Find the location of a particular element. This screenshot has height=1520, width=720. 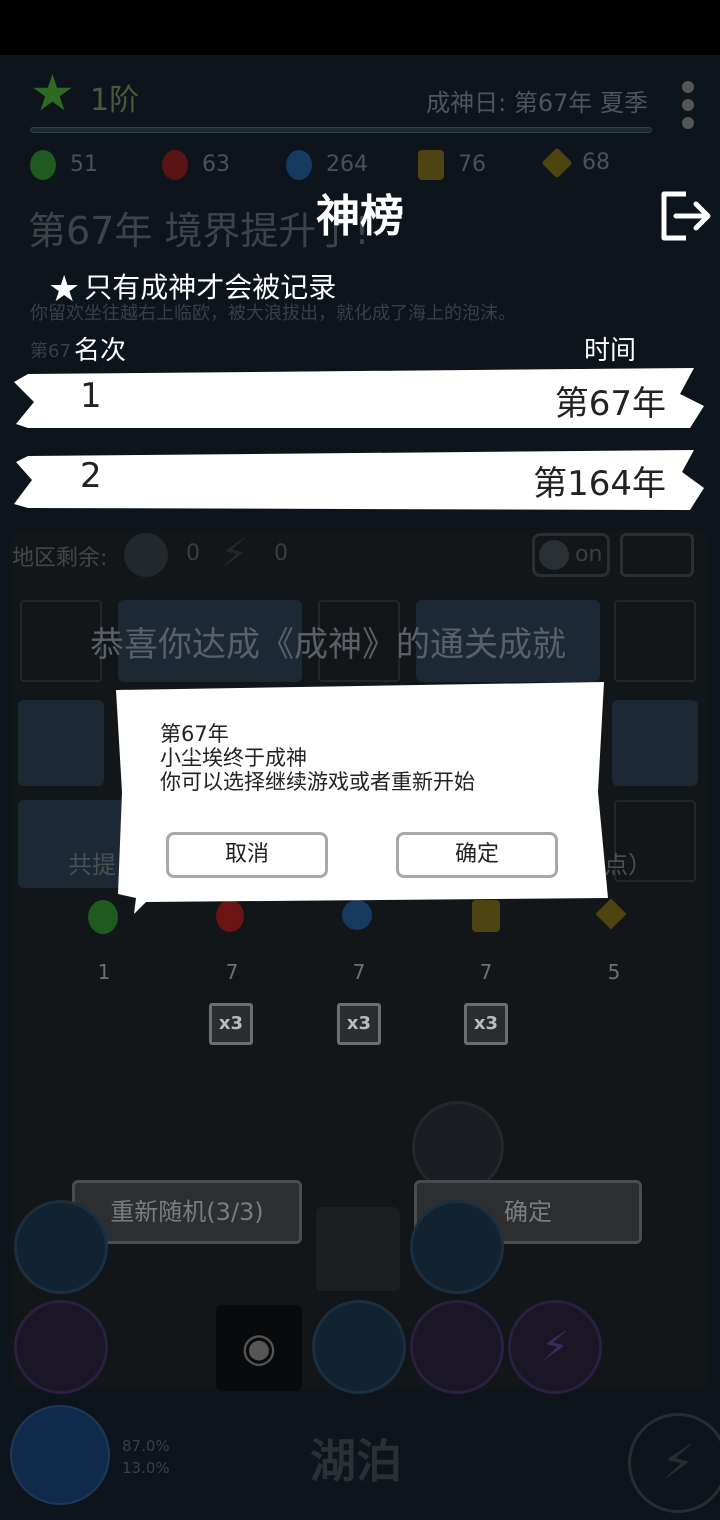

more-menu-icon is located at coordinates (689, 108).